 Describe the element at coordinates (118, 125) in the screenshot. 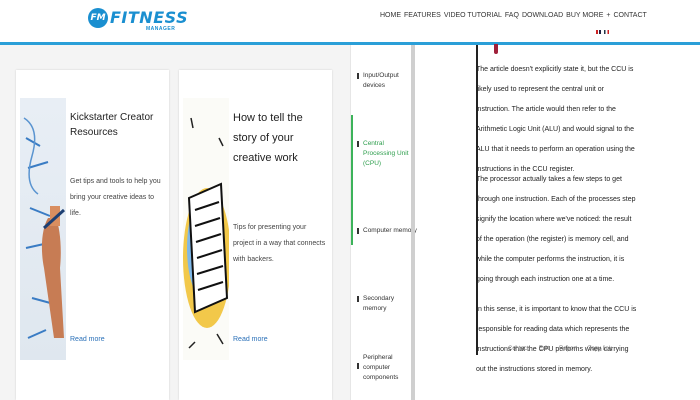

I see `card-title: Kickstarter Creator Resources` at that location.